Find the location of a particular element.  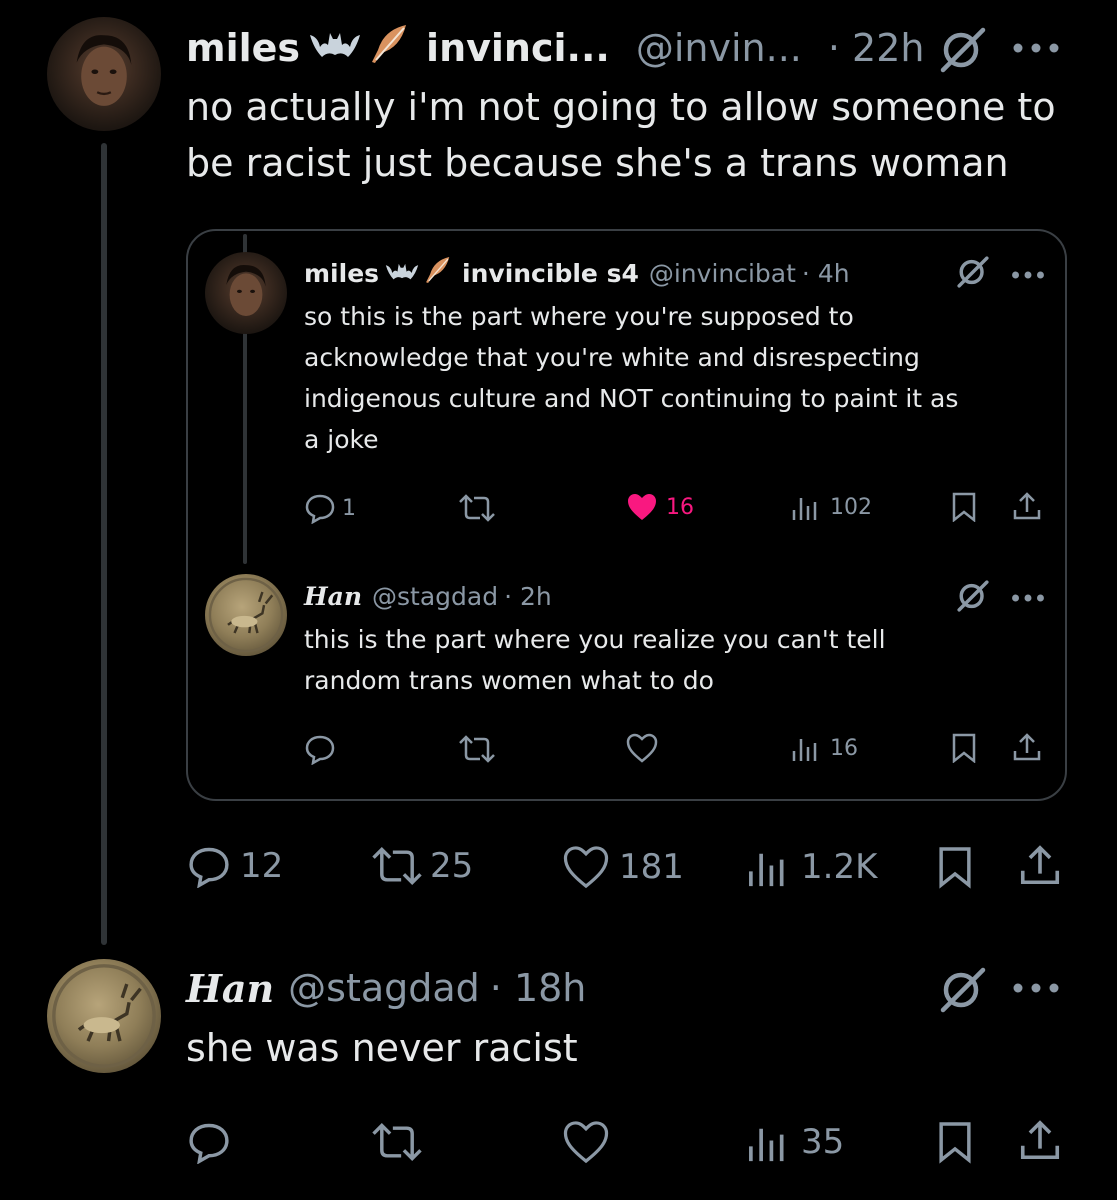

reply-button: 12 is located at coordinates (234, 866).